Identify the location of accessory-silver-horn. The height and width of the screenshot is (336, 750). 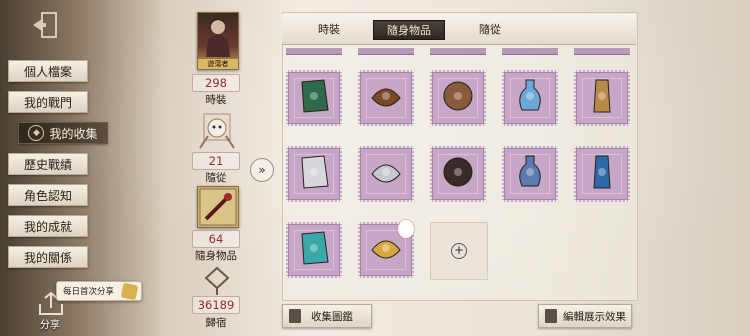
(314, 174).